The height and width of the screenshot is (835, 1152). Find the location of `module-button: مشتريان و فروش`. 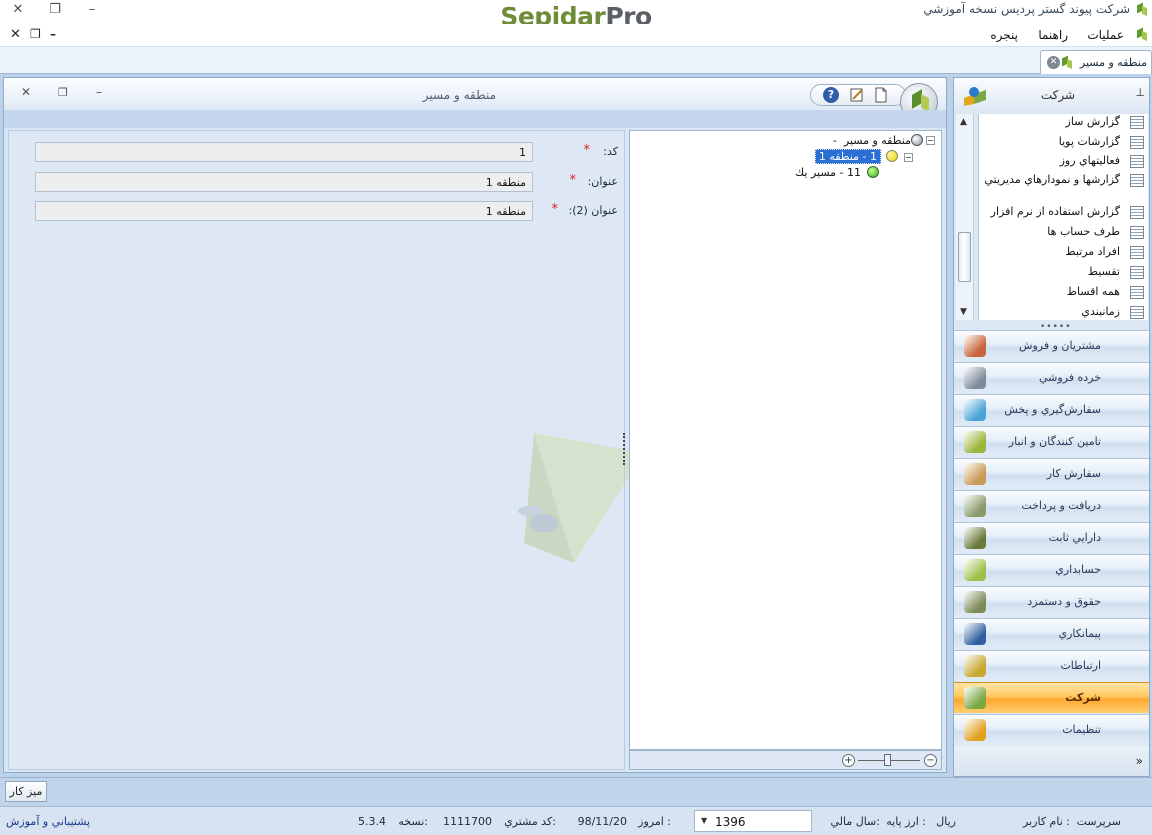

module-button: مشتريان و فروش is located at coordinates (1051, 345).